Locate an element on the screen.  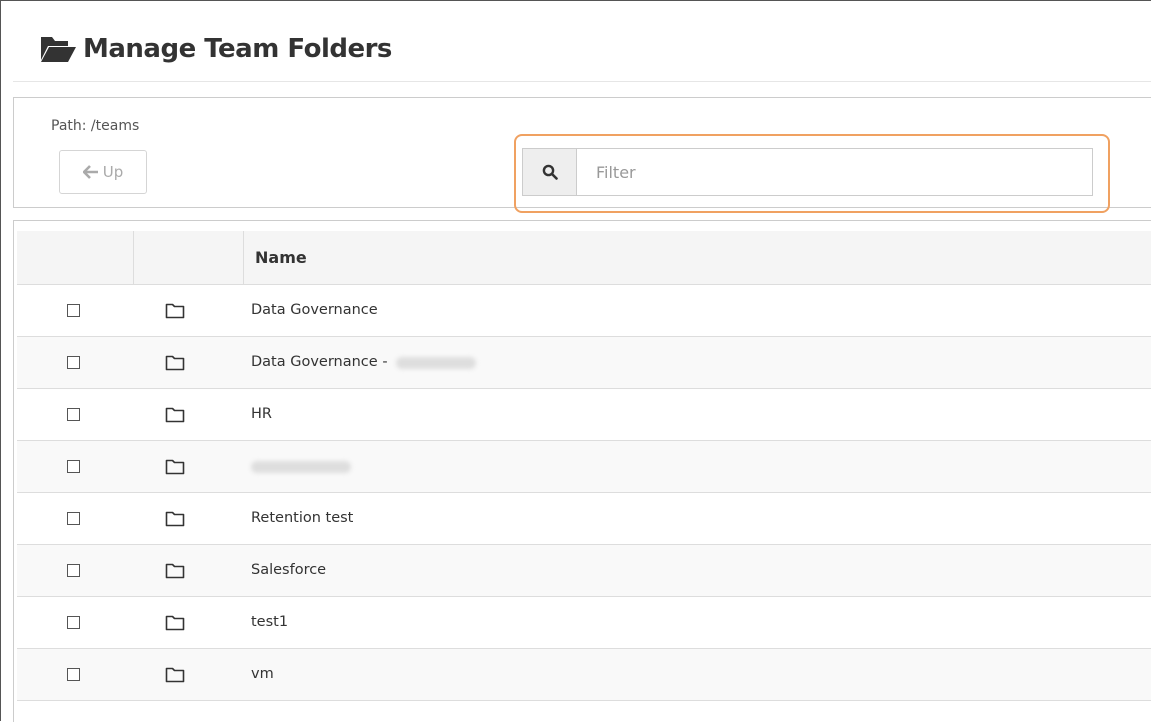
arrow-left-icon is located at coordinates (90, 172).